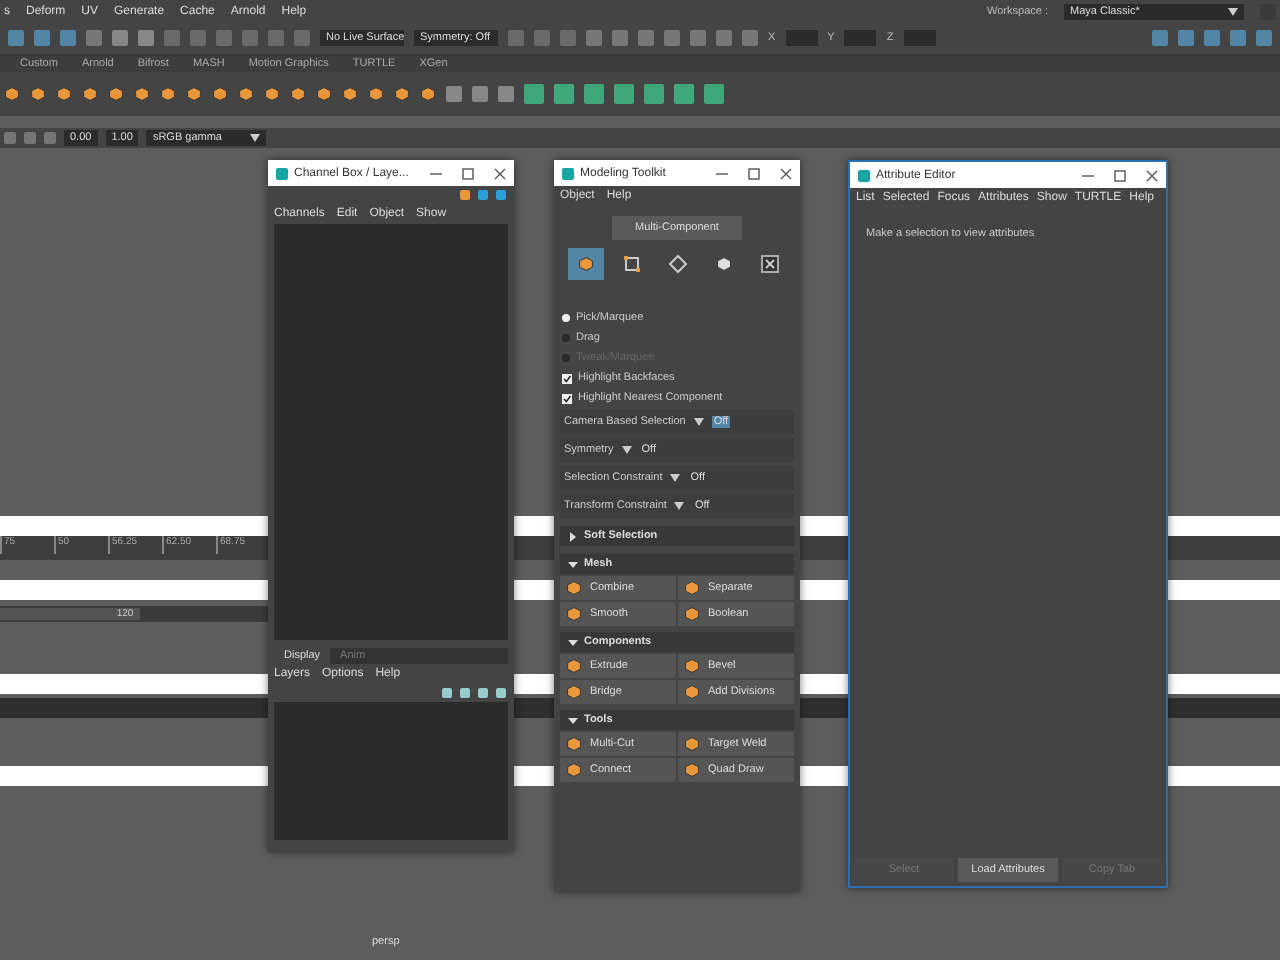 The width and height of the screenshot is (1280, 960). What do you see at coordinates (677, 264) in the screenshot?
I see `diamond-icon` at bounding box center [677, 264].